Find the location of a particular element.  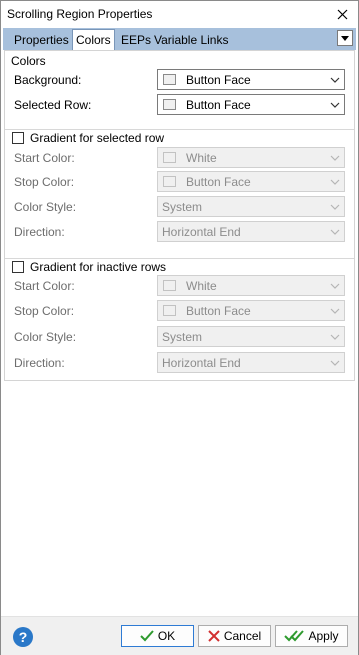

help-icon: ? is located at coordinates (23, 637).